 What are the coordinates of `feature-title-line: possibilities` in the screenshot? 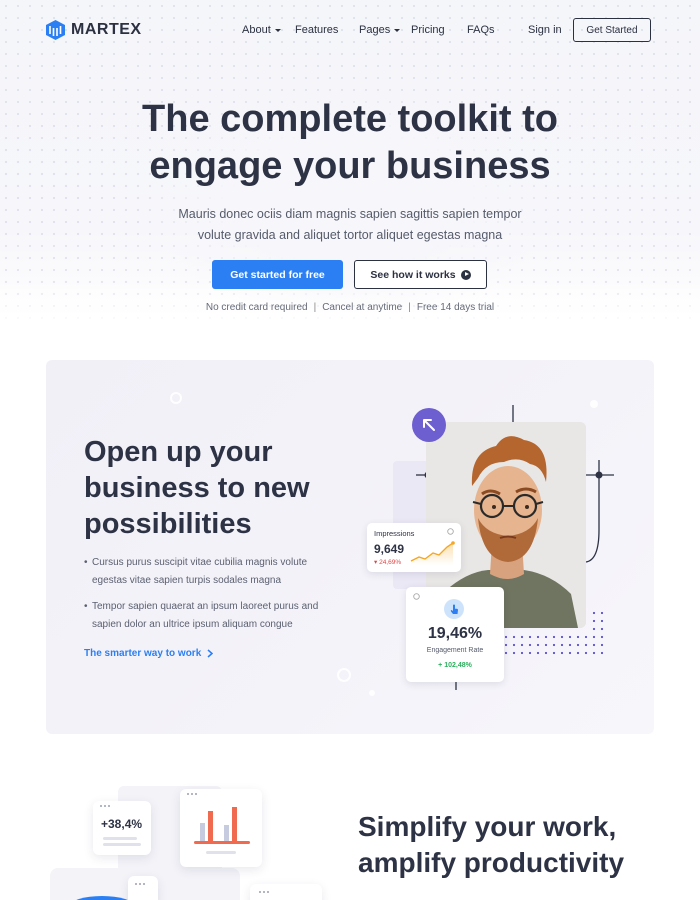 It's located at (168, 524).